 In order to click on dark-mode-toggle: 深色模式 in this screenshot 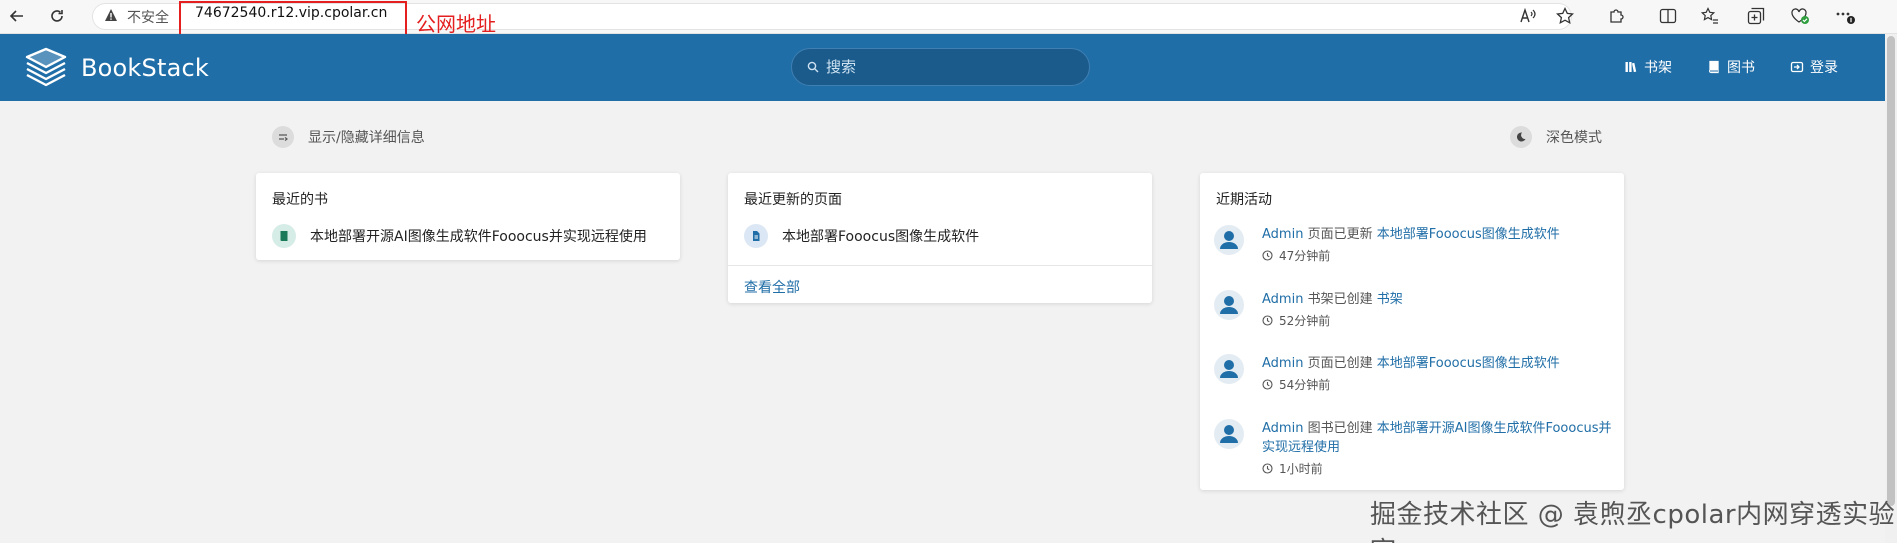, I will do `click(1556, 137)`.